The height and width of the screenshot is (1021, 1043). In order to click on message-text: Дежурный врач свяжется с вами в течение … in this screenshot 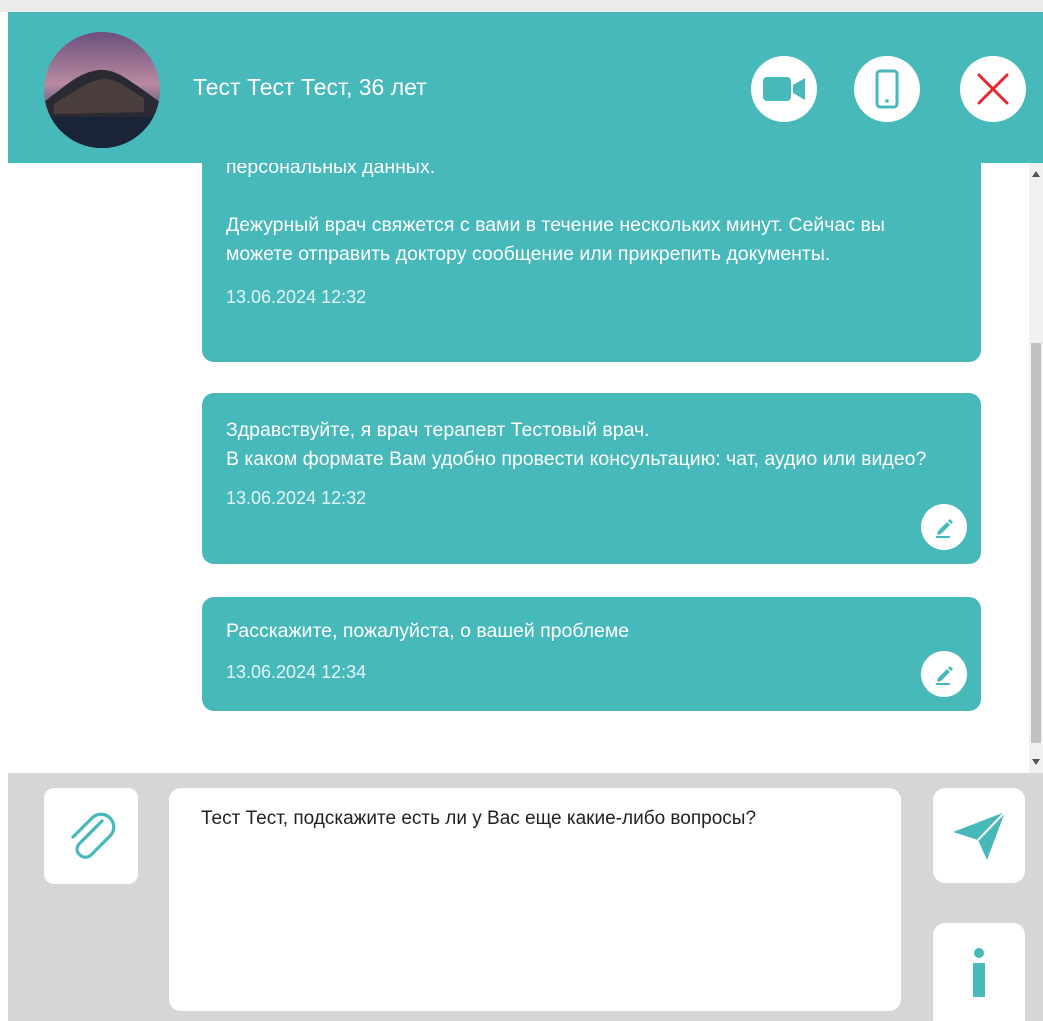, I will do `click(555, 239)`.